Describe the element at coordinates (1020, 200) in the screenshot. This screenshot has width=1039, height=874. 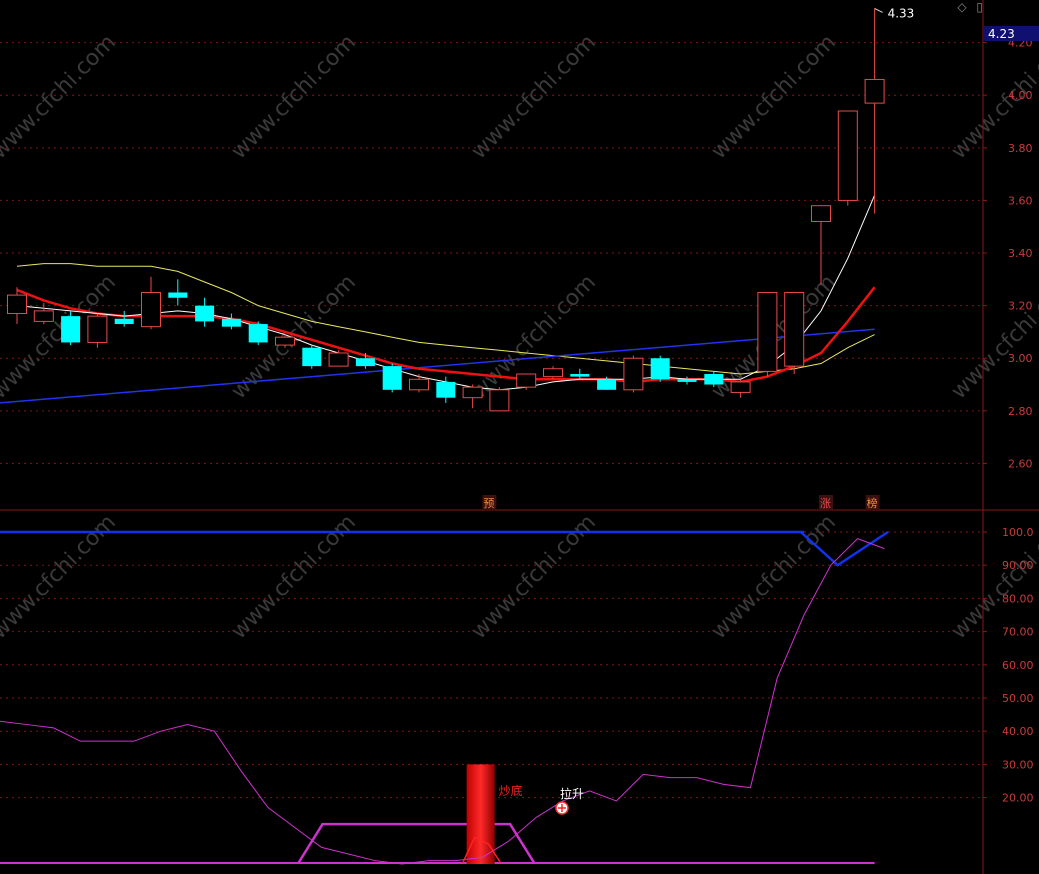
I see `price-tick-label: 3.60` at that location.